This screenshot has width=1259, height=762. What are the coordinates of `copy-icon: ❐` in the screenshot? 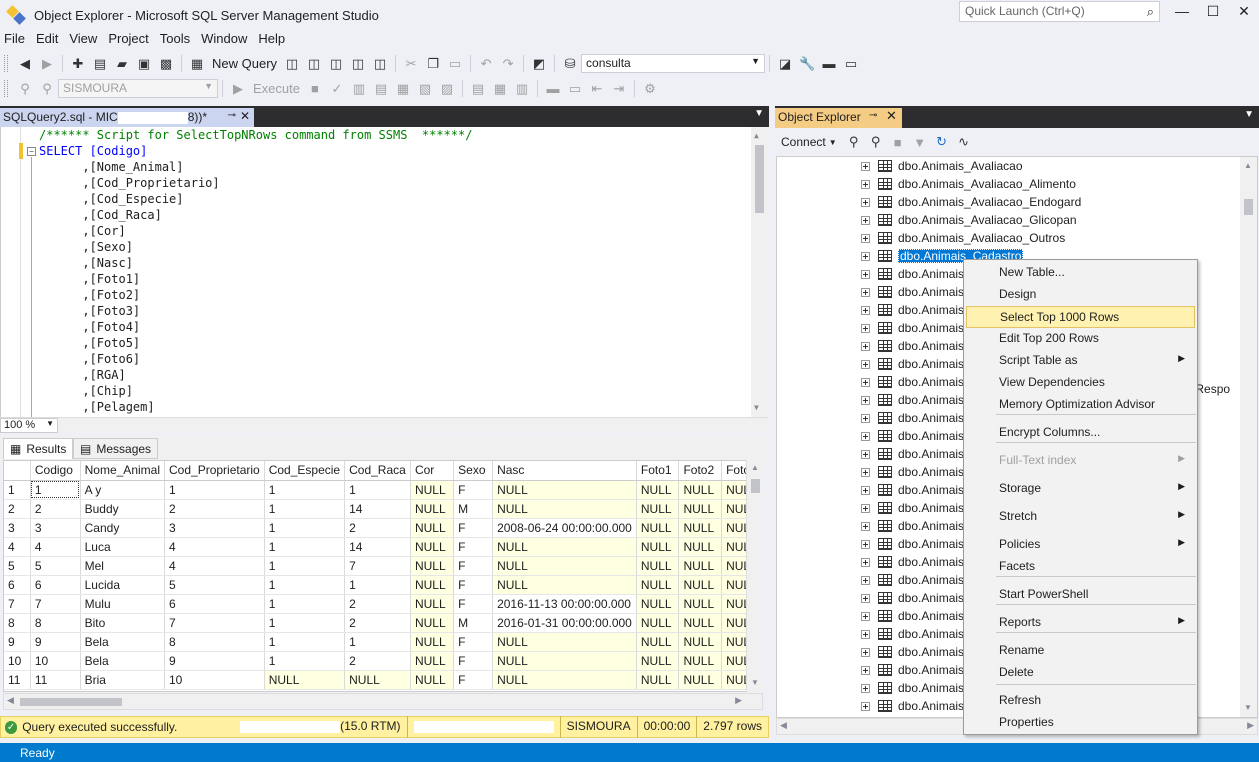 It's located at (433, 64).